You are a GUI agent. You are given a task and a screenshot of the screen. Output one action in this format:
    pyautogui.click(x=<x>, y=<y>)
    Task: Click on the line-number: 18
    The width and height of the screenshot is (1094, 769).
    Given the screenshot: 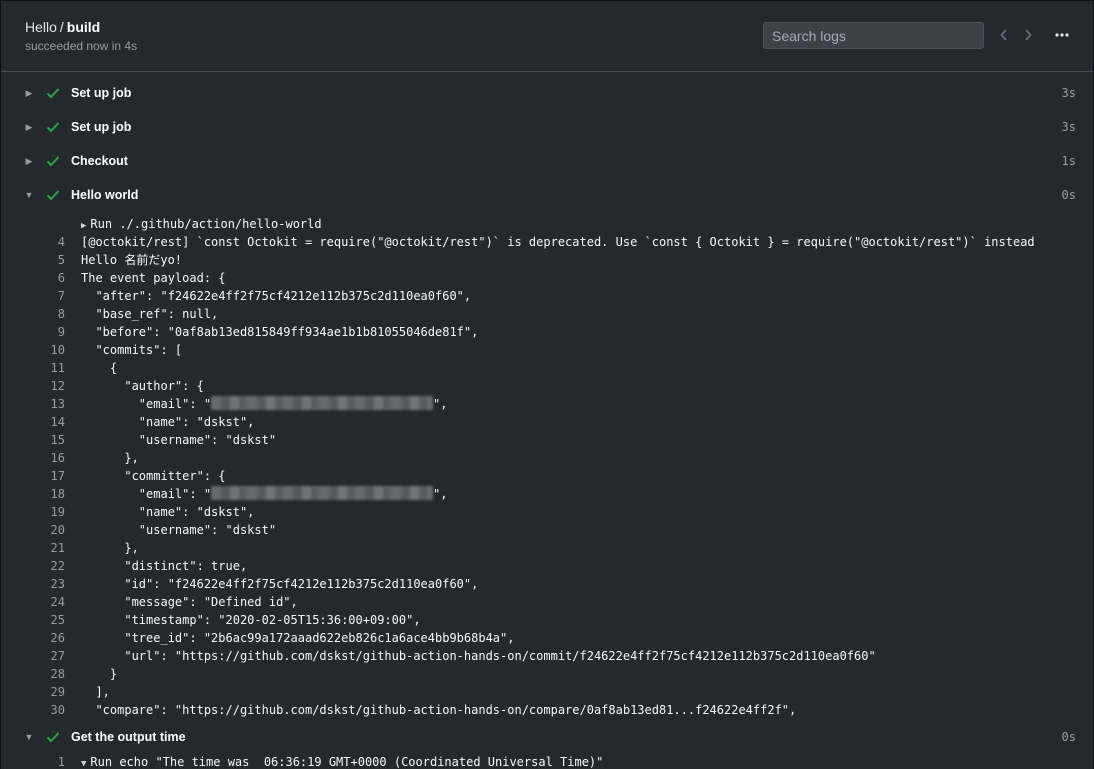 What is the action you would take?
    pyautogui.click(x=45, y=494)
    